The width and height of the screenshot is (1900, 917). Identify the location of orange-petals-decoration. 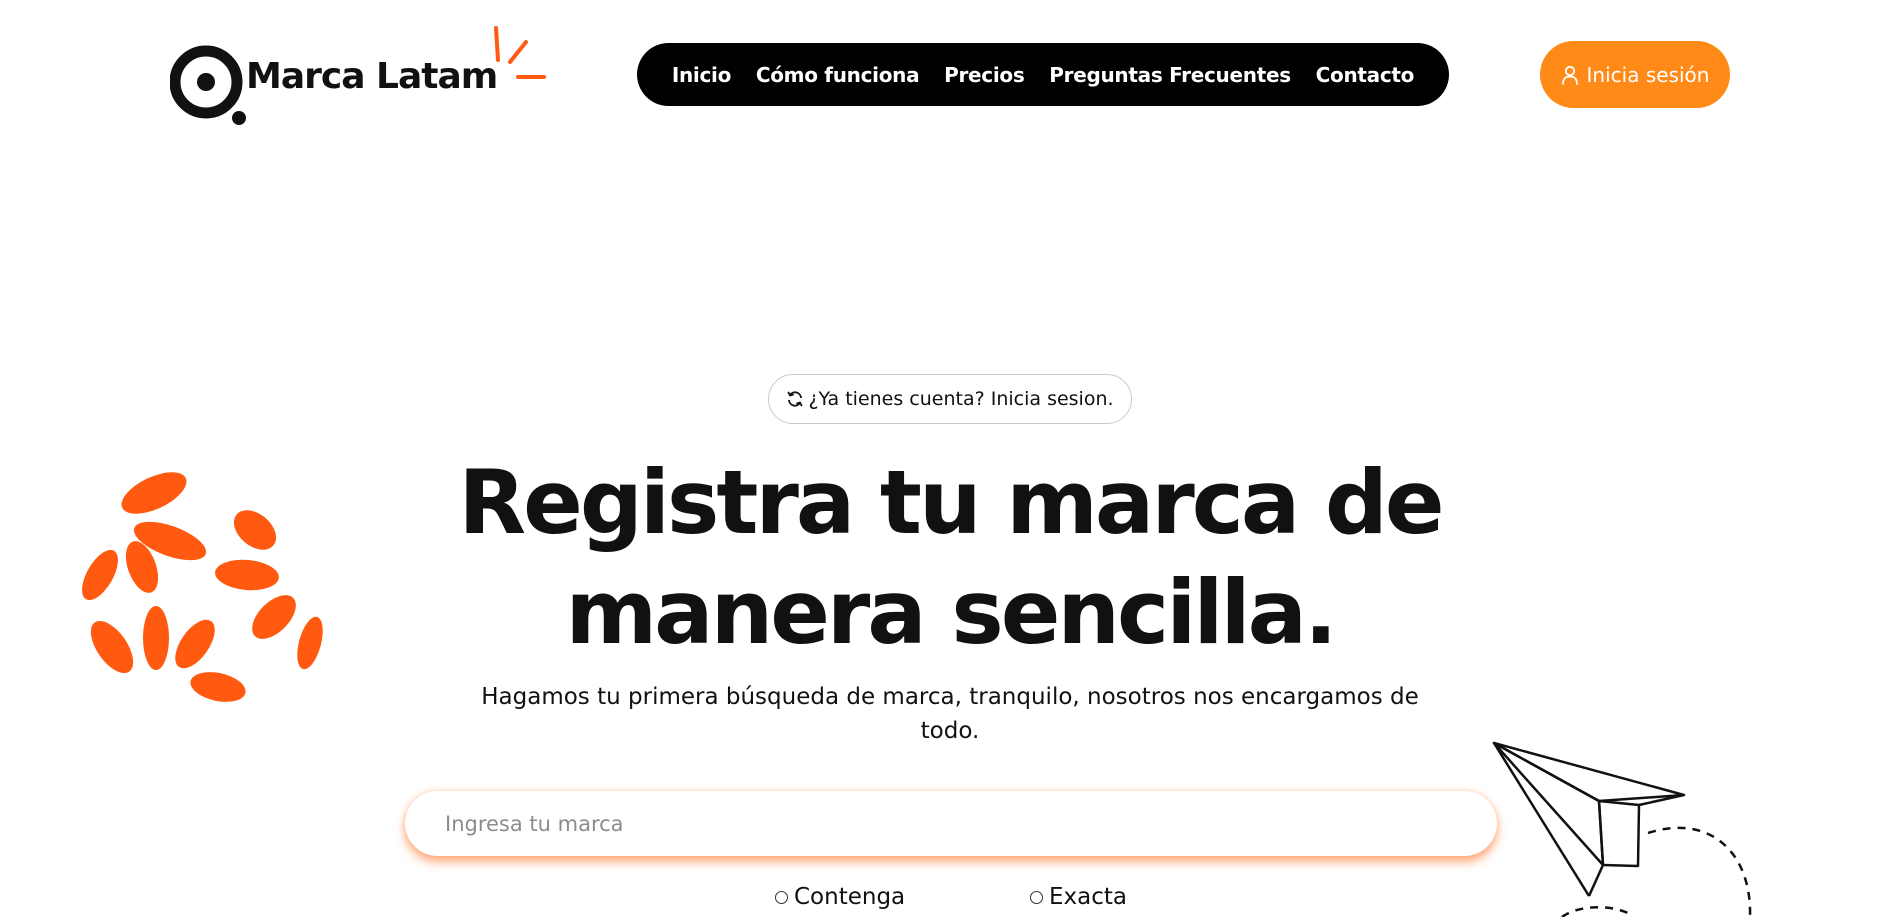
(202, 587).